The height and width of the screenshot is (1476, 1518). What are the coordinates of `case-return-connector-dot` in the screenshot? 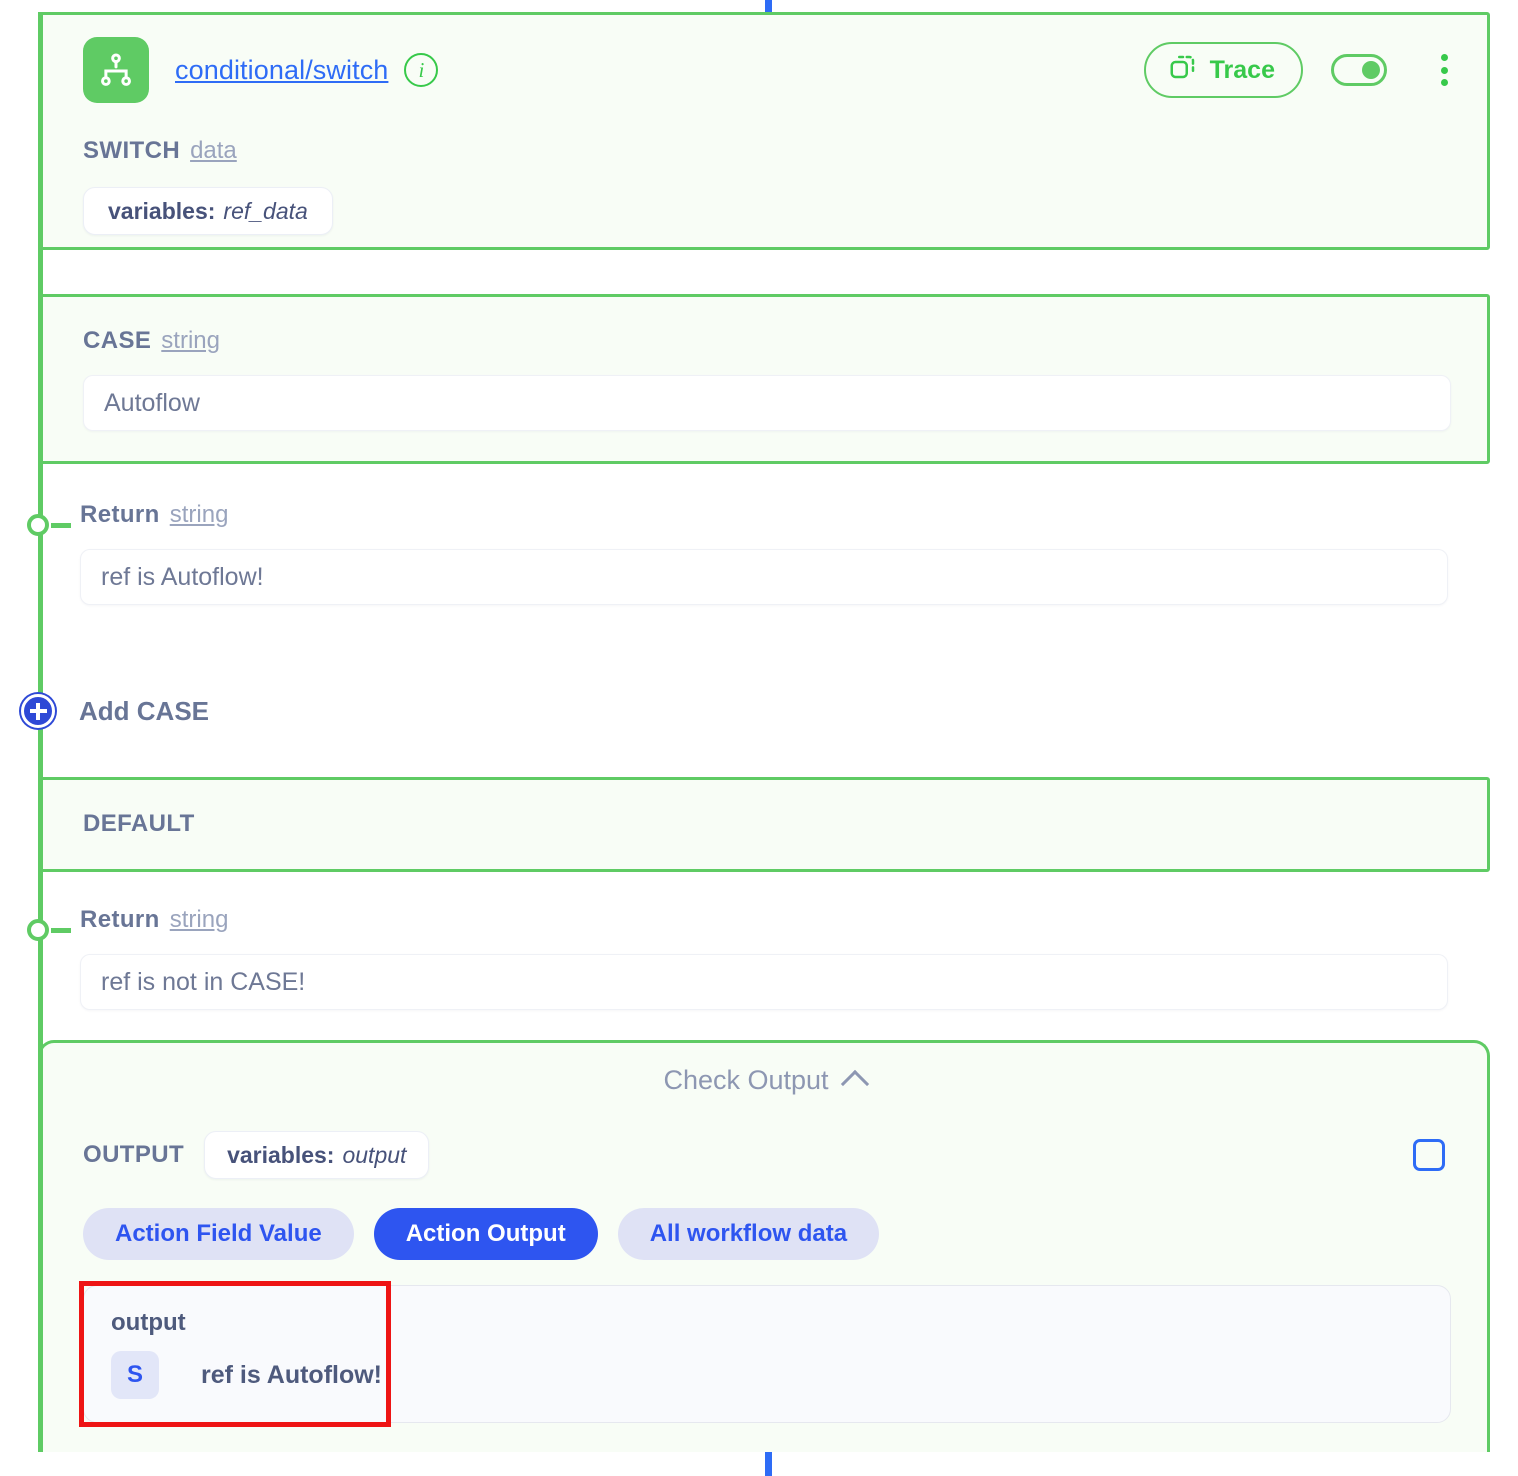 It's located at (38, 525).